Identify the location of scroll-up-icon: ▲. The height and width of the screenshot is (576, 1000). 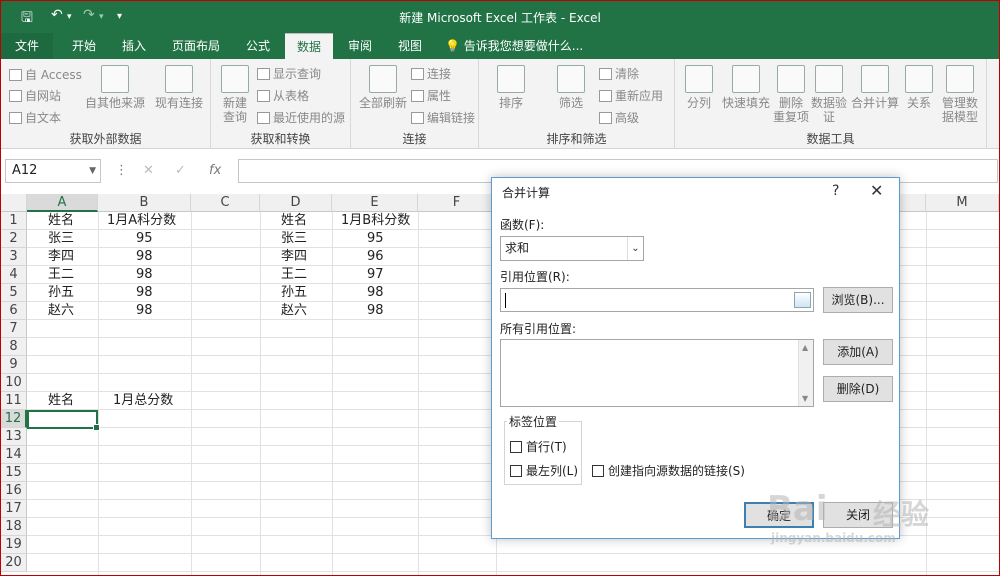
(805, 347).